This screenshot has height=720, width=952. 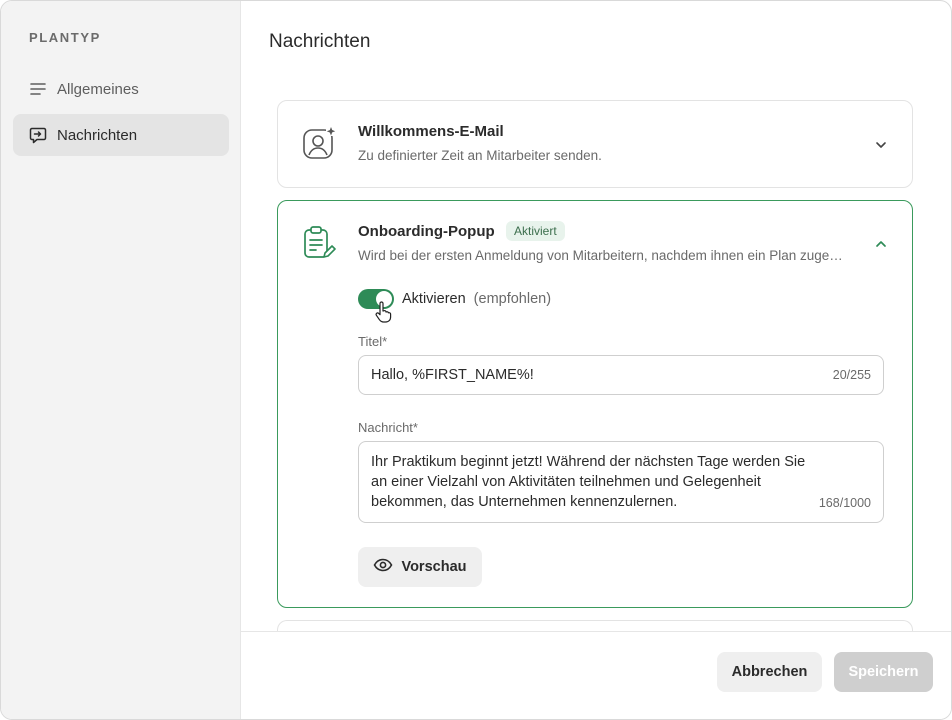 I want to click on clipboard-edit-icon, so click(x=319, y=242).